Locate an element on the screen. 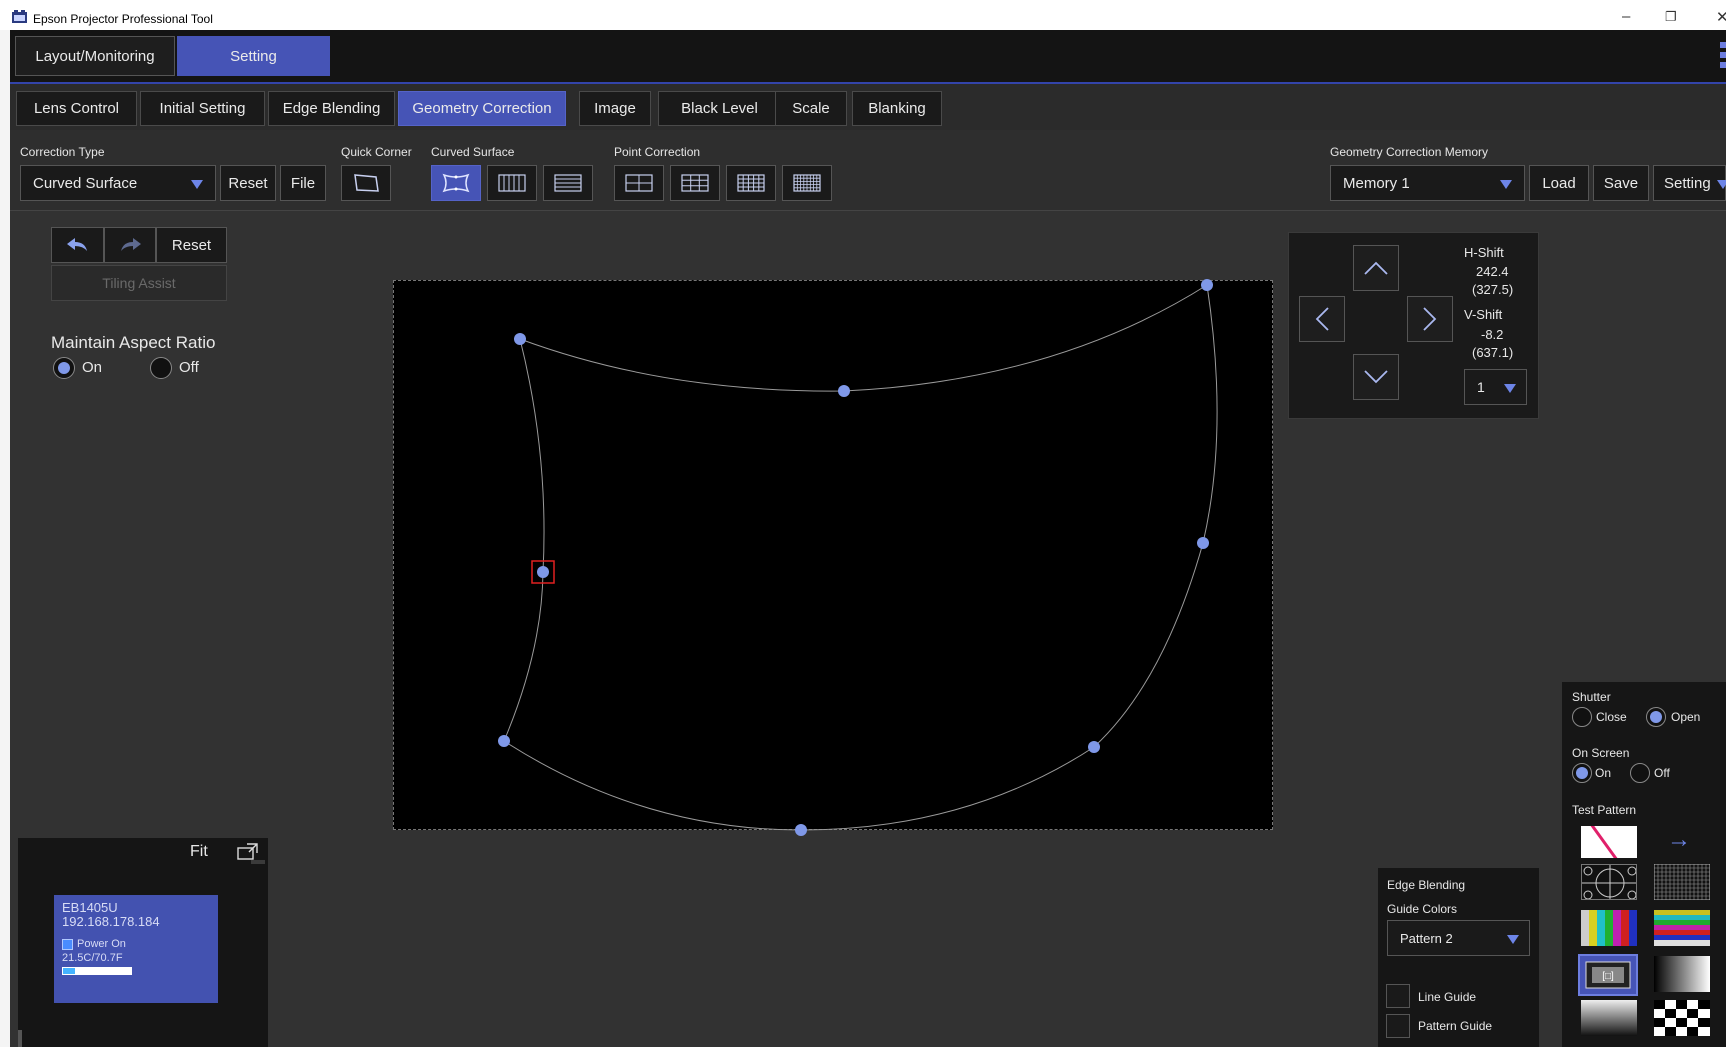 The width and height of the screenshot is (1726, 1047). point-correction-2x2-button is located at coordinates (639, 183).